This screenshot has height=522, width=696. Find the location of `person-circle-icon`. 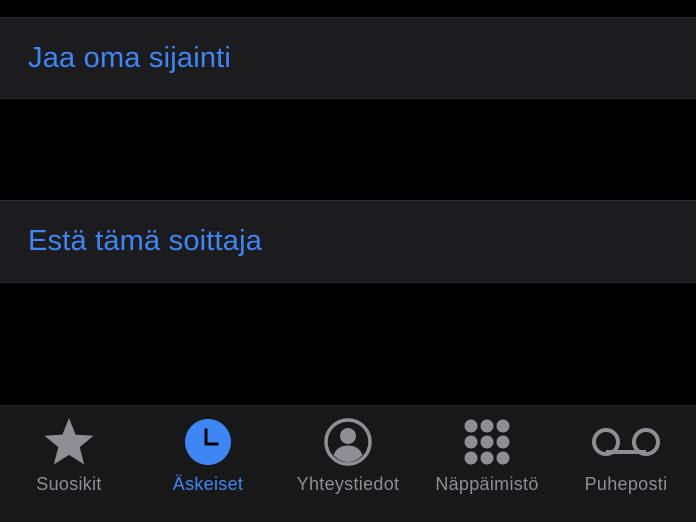

person-circle-icon is located at coordinates (348, 442).